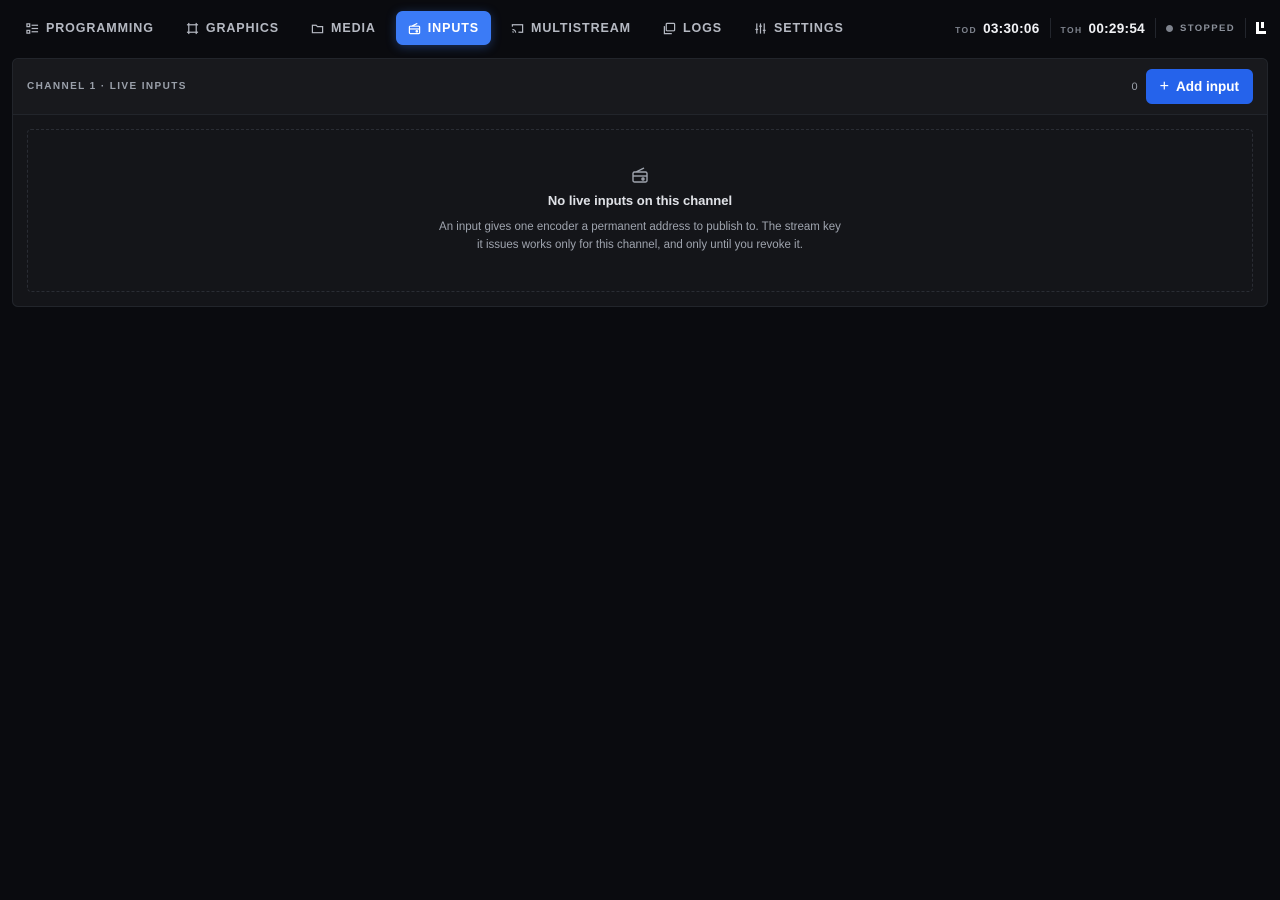 The image size is (1280, 900). I want to click on panel-title: CHANNEL 1 · LIVE INPUTS, so click(107, 86).